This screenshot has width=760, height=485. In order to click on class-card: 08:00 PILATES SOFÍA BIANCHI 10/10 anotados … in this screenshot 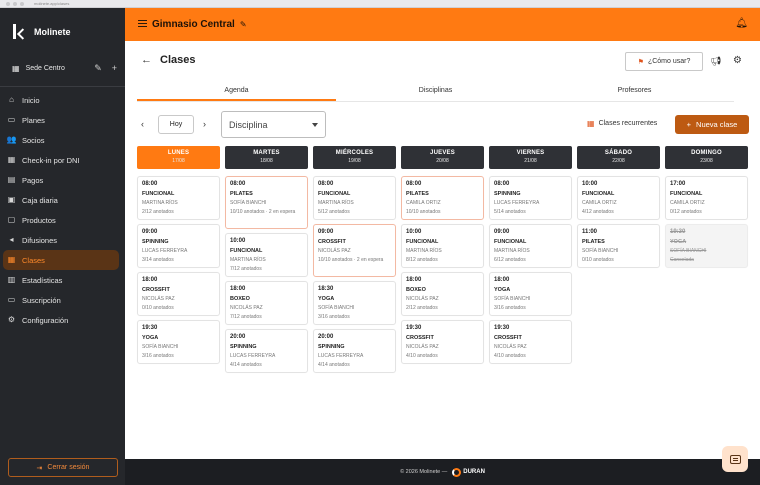, I will do `click(266, 202)`.